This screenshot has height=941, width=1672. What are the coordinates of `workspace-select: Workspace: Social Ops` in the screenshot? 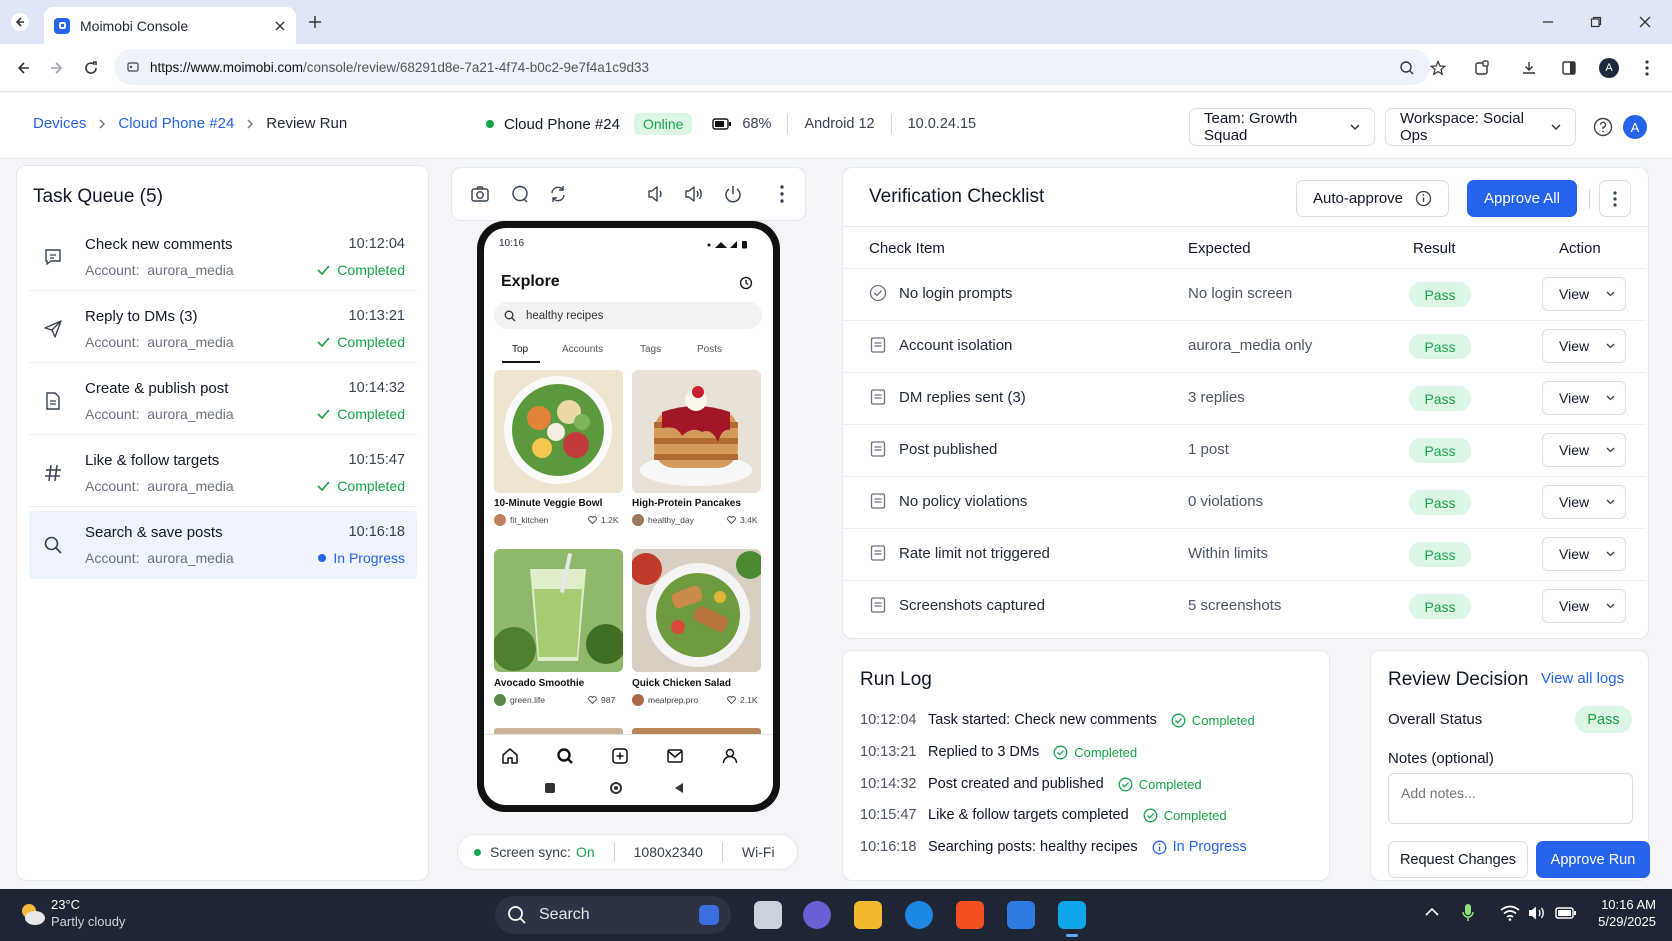 It's located at (1480, 127).